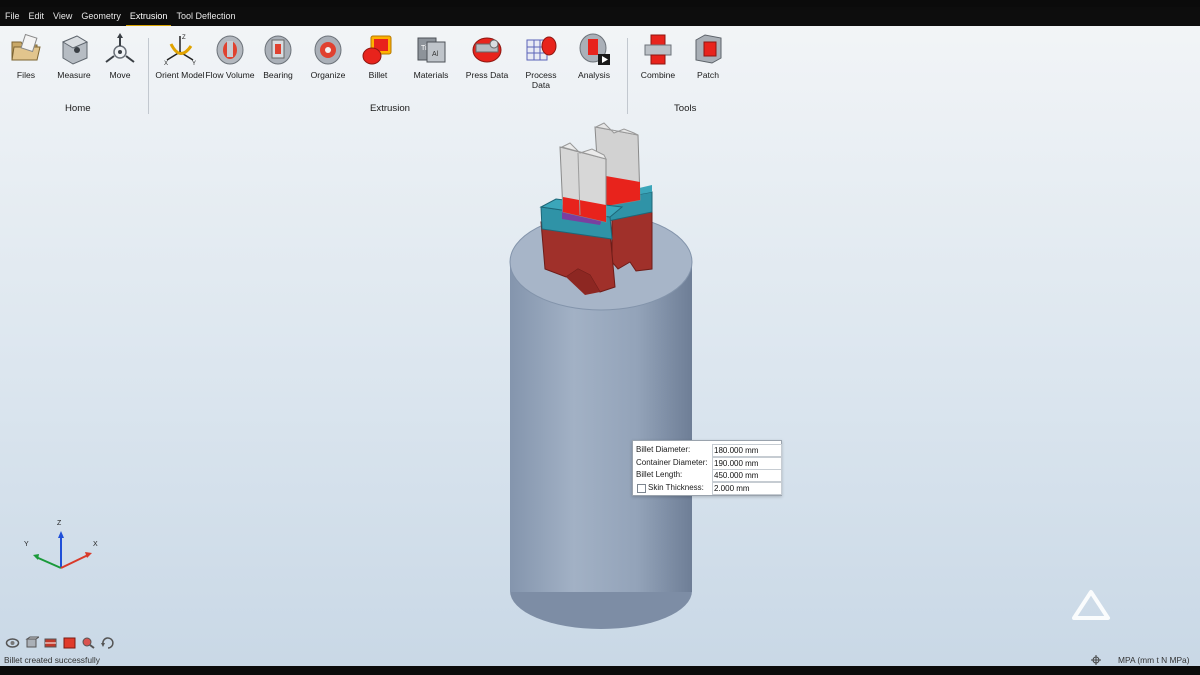  Describe the element at coordinates (747, 450) in the screenshot. I see `billet-diameter-input: 180.000 mm` at that location.